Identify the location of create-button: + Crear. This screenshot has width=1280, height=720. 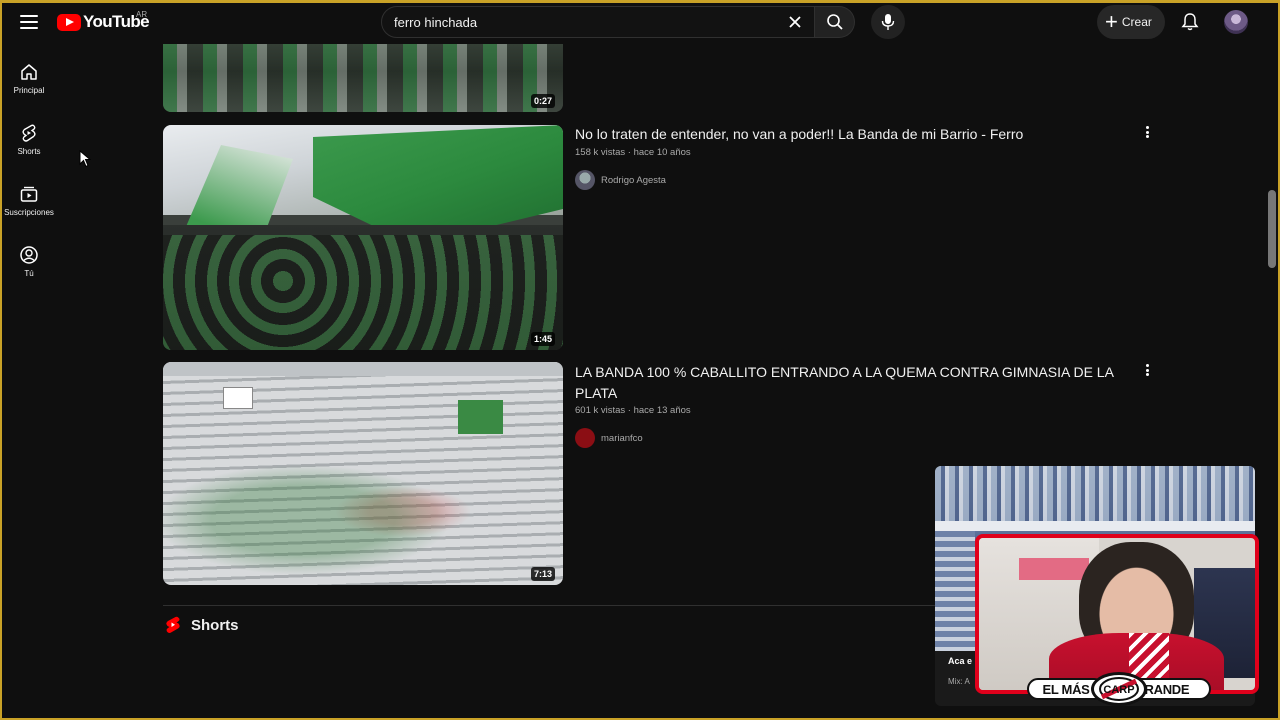
(1131, 22).